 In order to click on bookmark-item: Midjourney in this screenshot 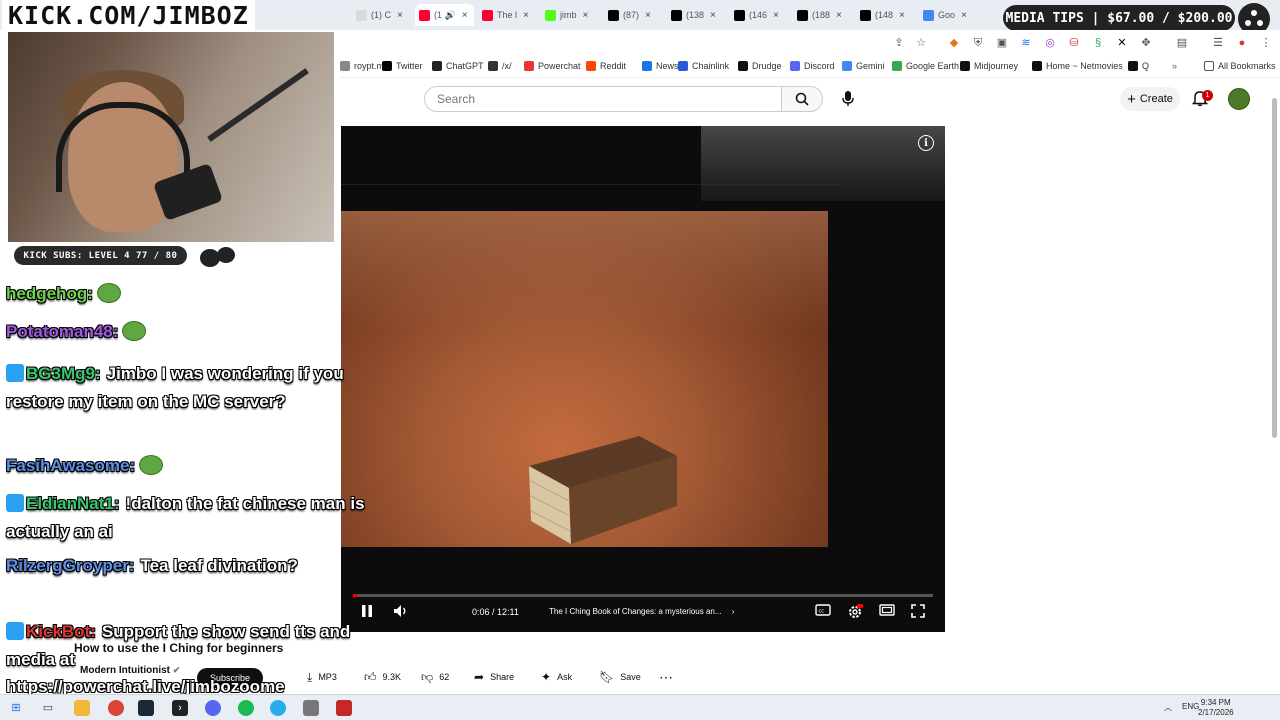, I will do `click(989, 66)`.